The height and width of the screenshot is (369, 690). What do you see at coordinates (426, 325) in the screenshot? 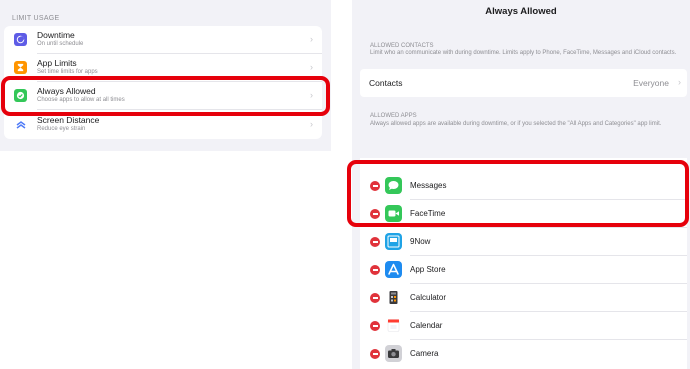
I see `app-name: Calendar` at bounding box center [426, 325].